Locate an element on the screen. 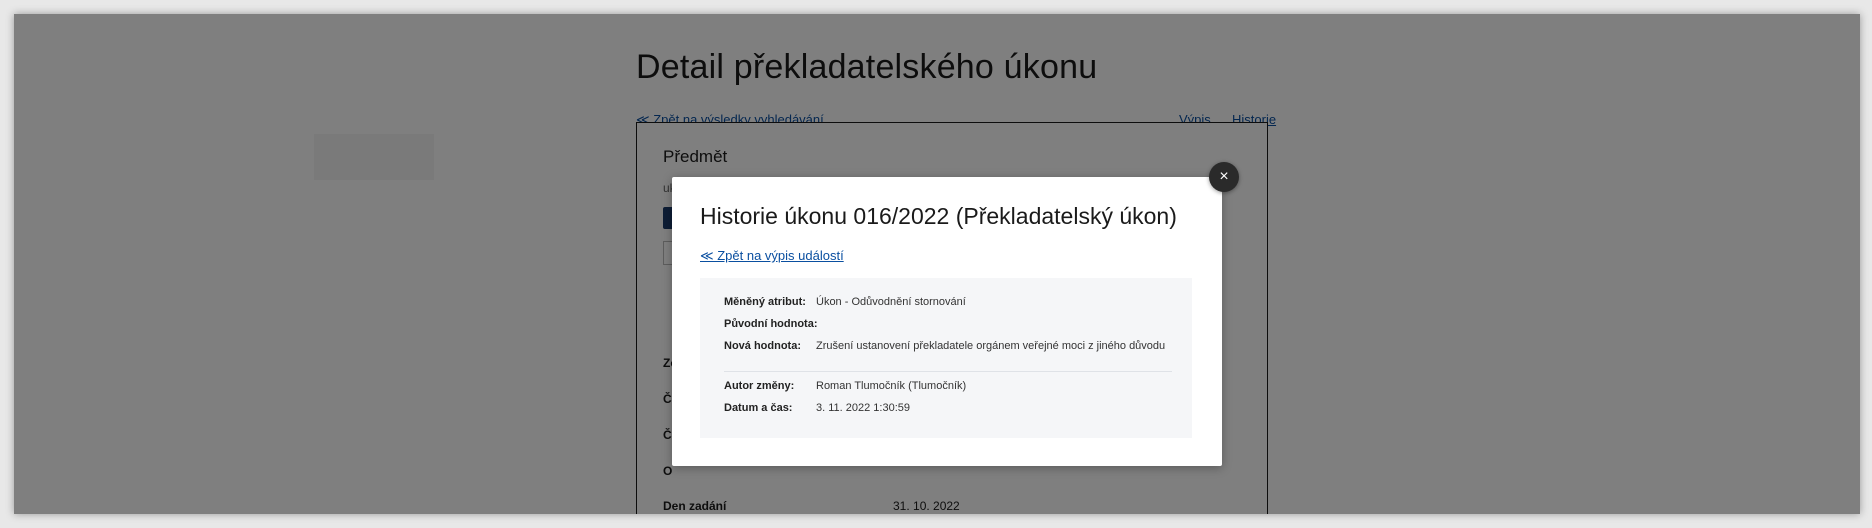 The image size is (1872, 528). close-icon: × is located at coordinates (1224, 177).